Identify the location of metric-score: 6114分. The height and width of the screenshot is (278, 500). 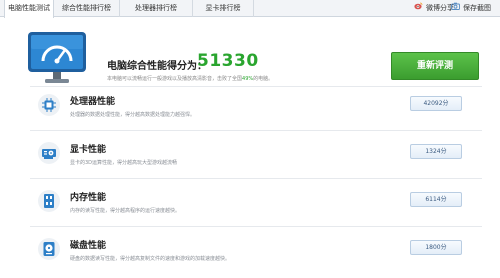
(436, 199).